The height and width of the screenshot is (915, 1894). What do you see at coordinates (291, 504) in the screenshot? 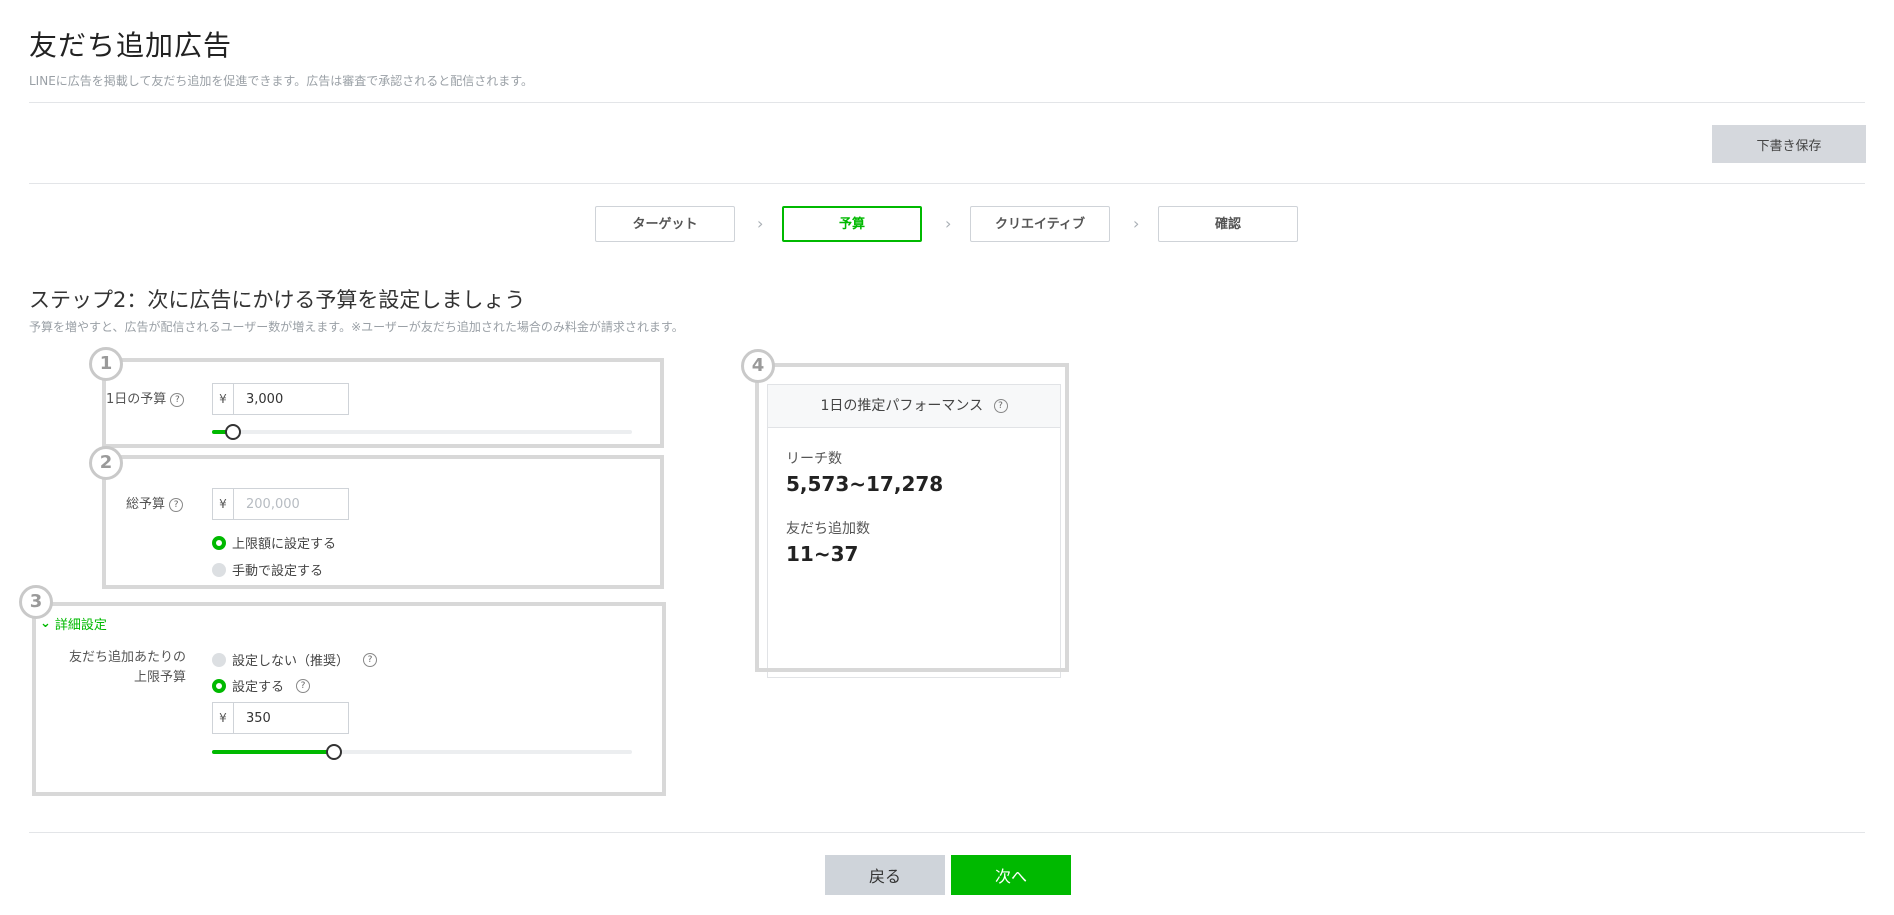
I see `total-budget-input` at bounding box center [291, 504].